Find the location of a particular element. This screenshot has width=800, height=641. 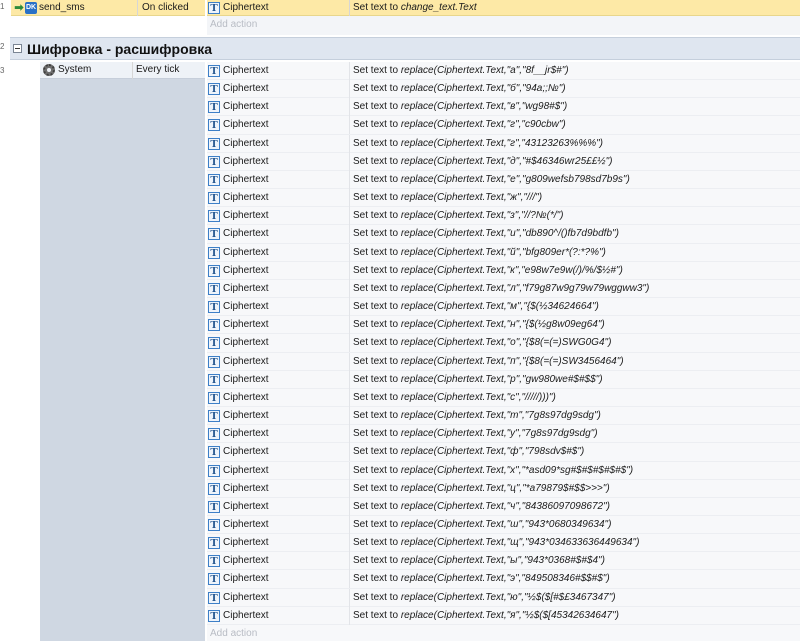

green-arrow-icon: ➡ is located at coordinates (19, 8).